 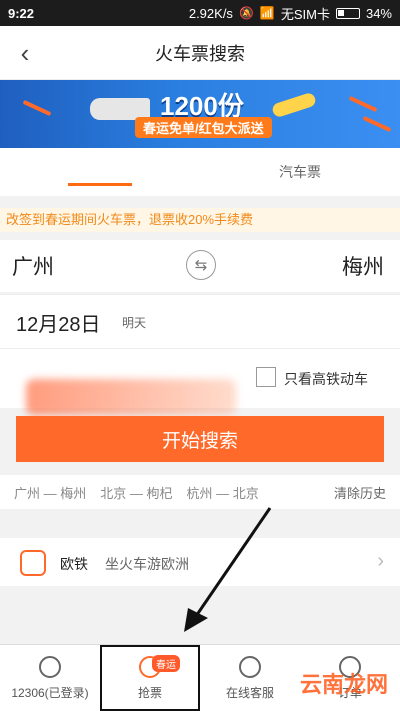 I want to click on wifi-icon: 📶, so click(x=267, y=13).